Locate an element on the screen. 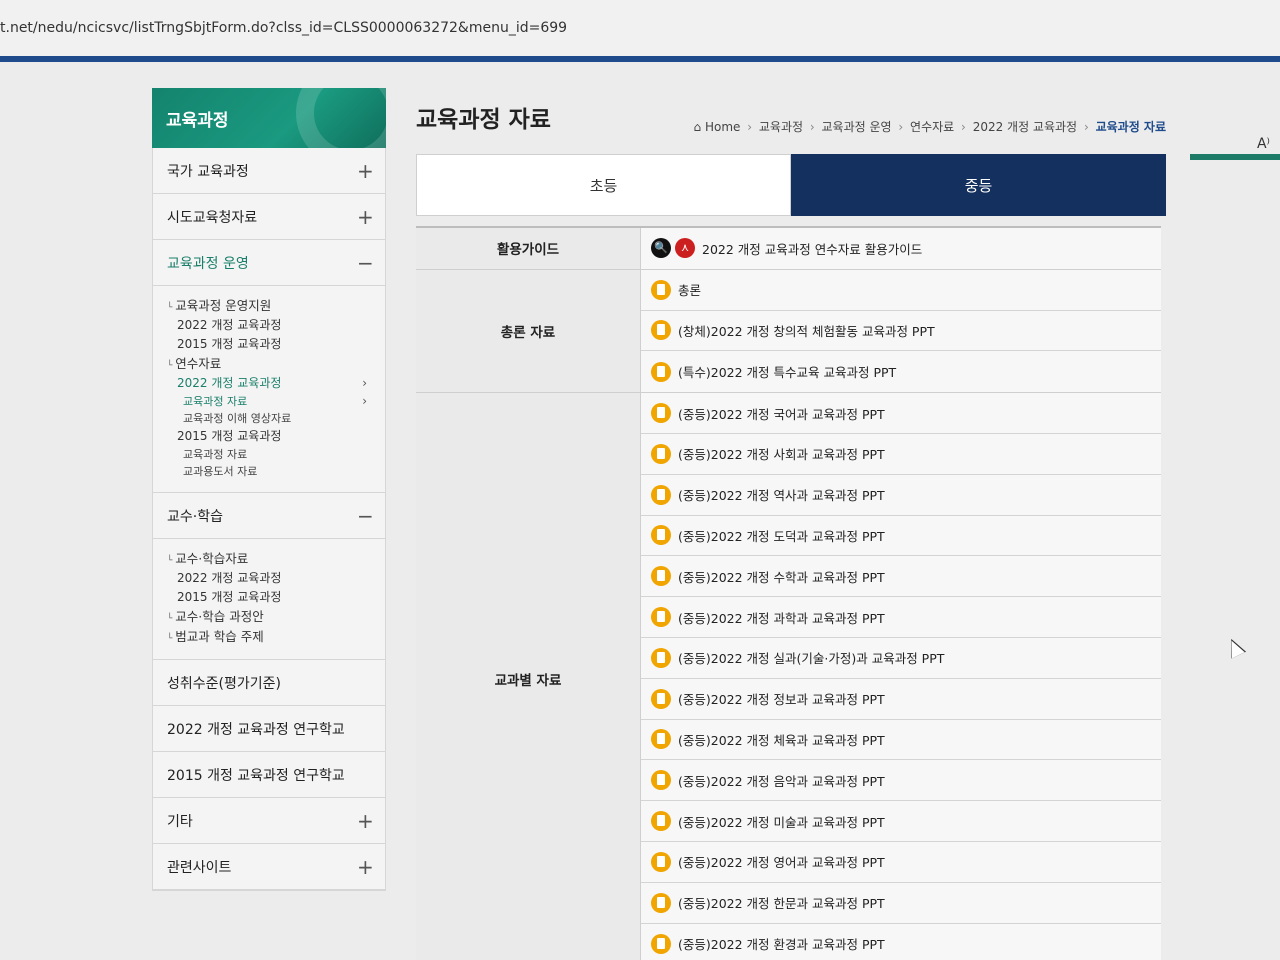  sidebar-item-label: 2022 개정 교육과정 연구학교 is located at coordinates (256, 729).